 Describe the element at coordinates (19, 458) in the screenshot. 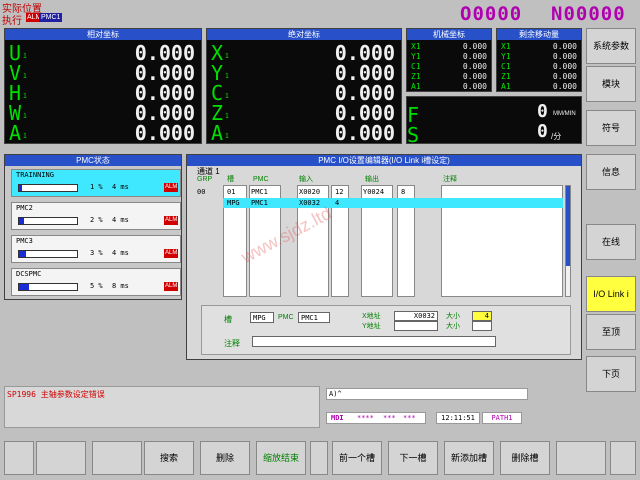

I see `bottom-key-return` at that location.